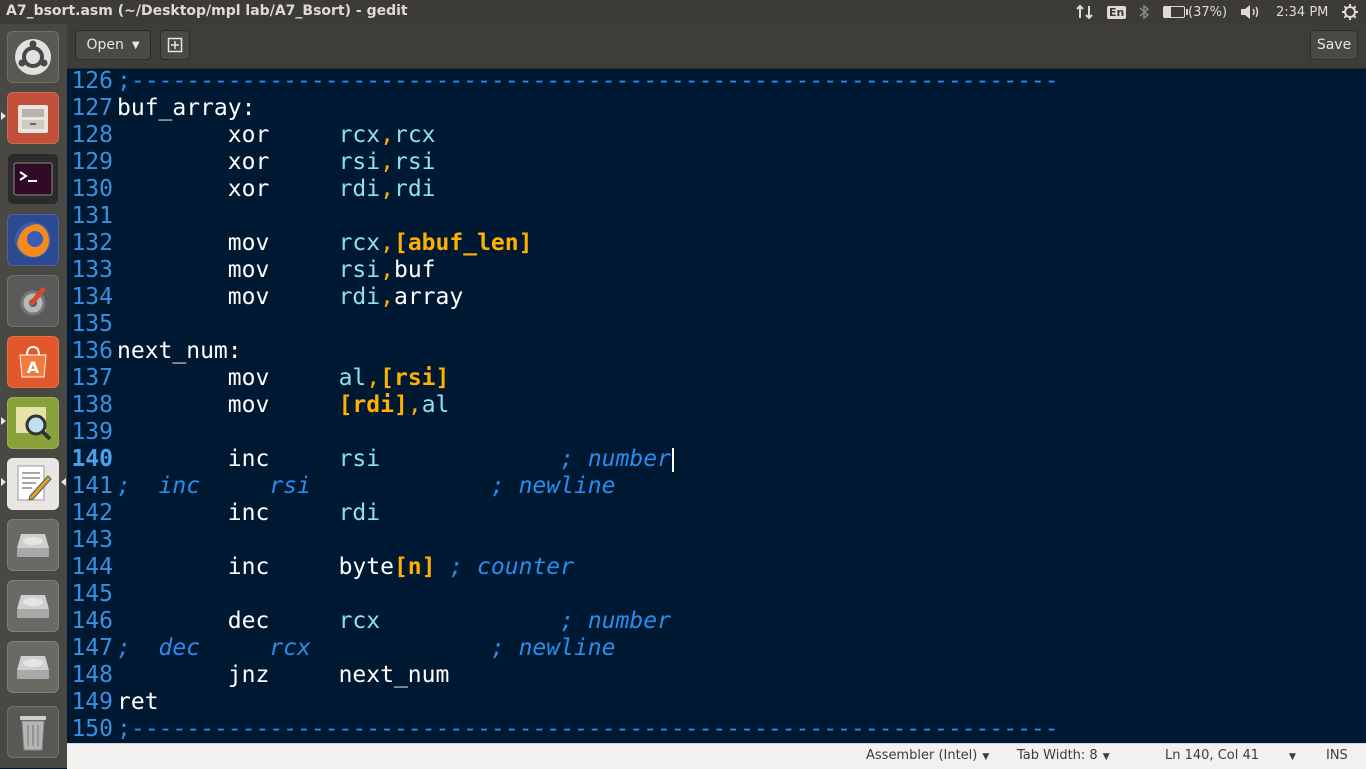 This screenshot has height=769, width=1366. Describe the element at coordinates (672, 459) in the screenshot. I see `text-cursor` at that location.